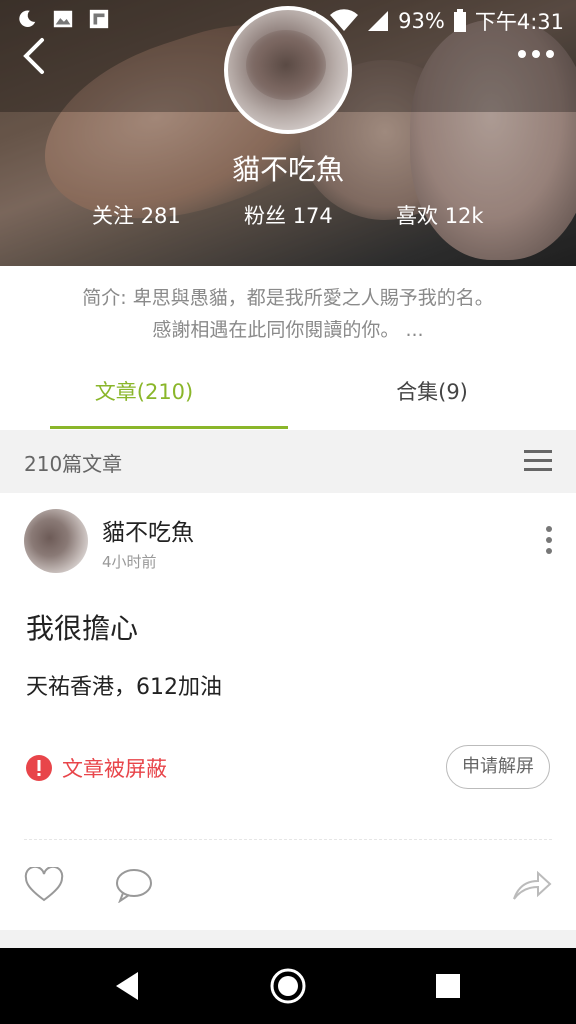 The height and width of the screenshot is (1024, 576). Describe the element at coordinates (421, 21) in the screenshot. I see `battery-percent: 93%` at that location.